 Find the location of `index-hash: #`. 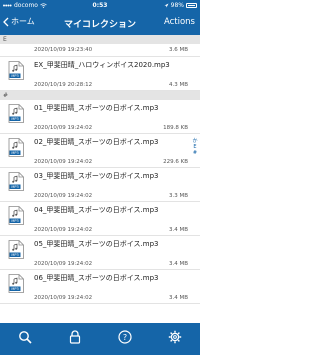

index-hash: # is located at coordinates (195, 153).